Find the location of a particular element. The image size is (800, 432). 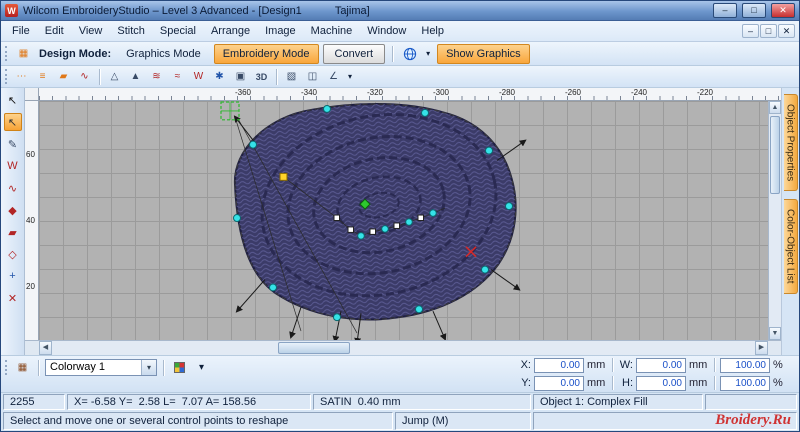

menu-image: Image is located at coordinates (280, 31).